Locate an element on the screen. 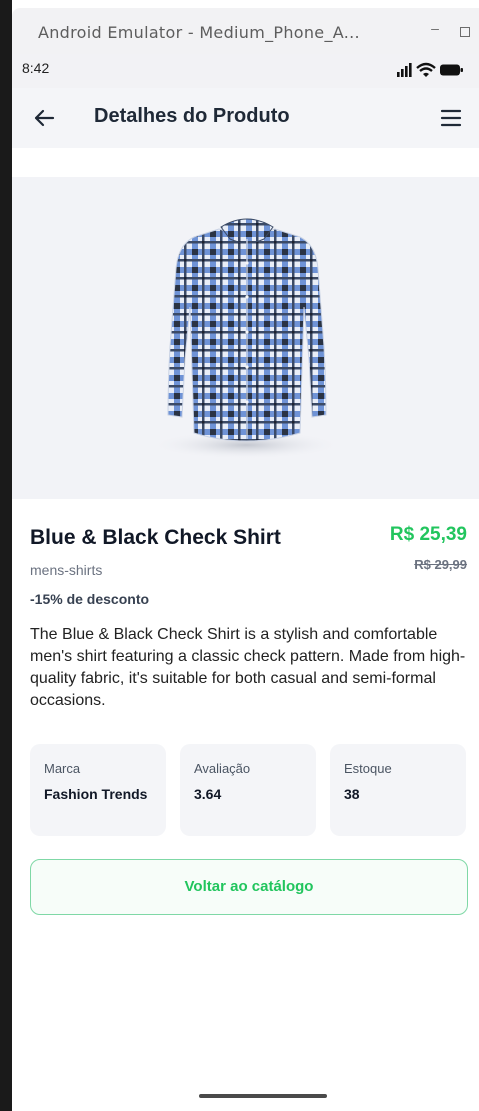 The width and height of the screenshot is (479, 1111). info-card-brand: Marca Fashion Trends is located at coordinates (98, 790).